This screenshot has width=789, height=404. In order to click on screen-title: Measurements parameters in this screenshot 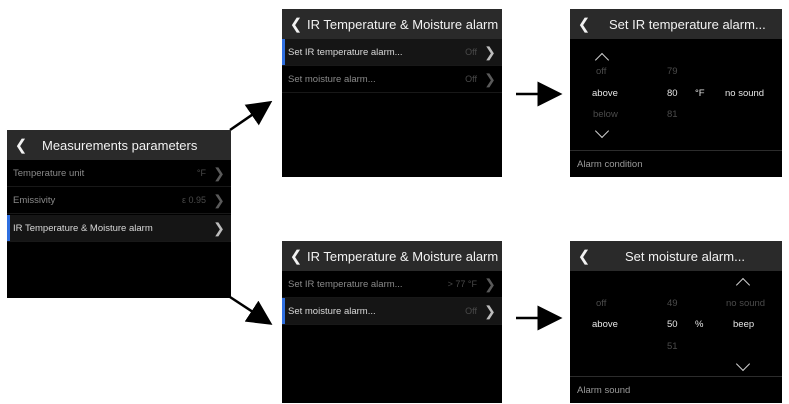, I will do `click(120, 145)`.